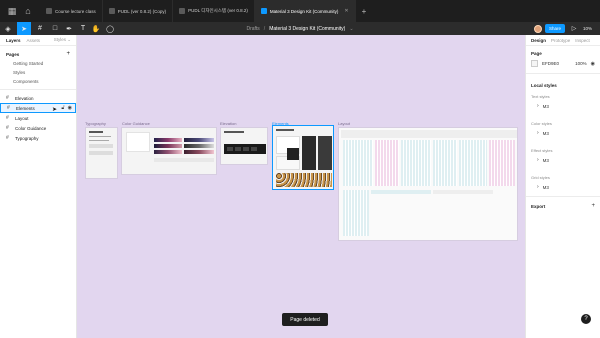 This screenshot has height=338, width=600. What do you see at coordinates (538, 29) in the screenshot?
I see `user-avatar` at bounding box center [538, 29].